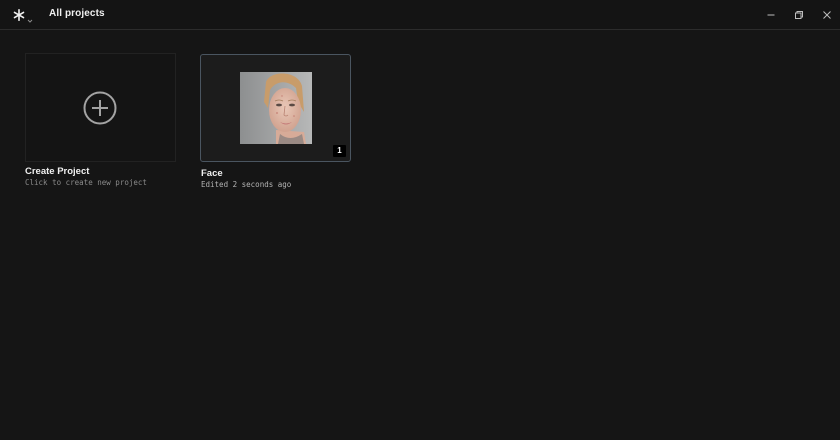 The height and width of the screenshot is (440, 840). I want to click on create-project-card, so click(100, 107).